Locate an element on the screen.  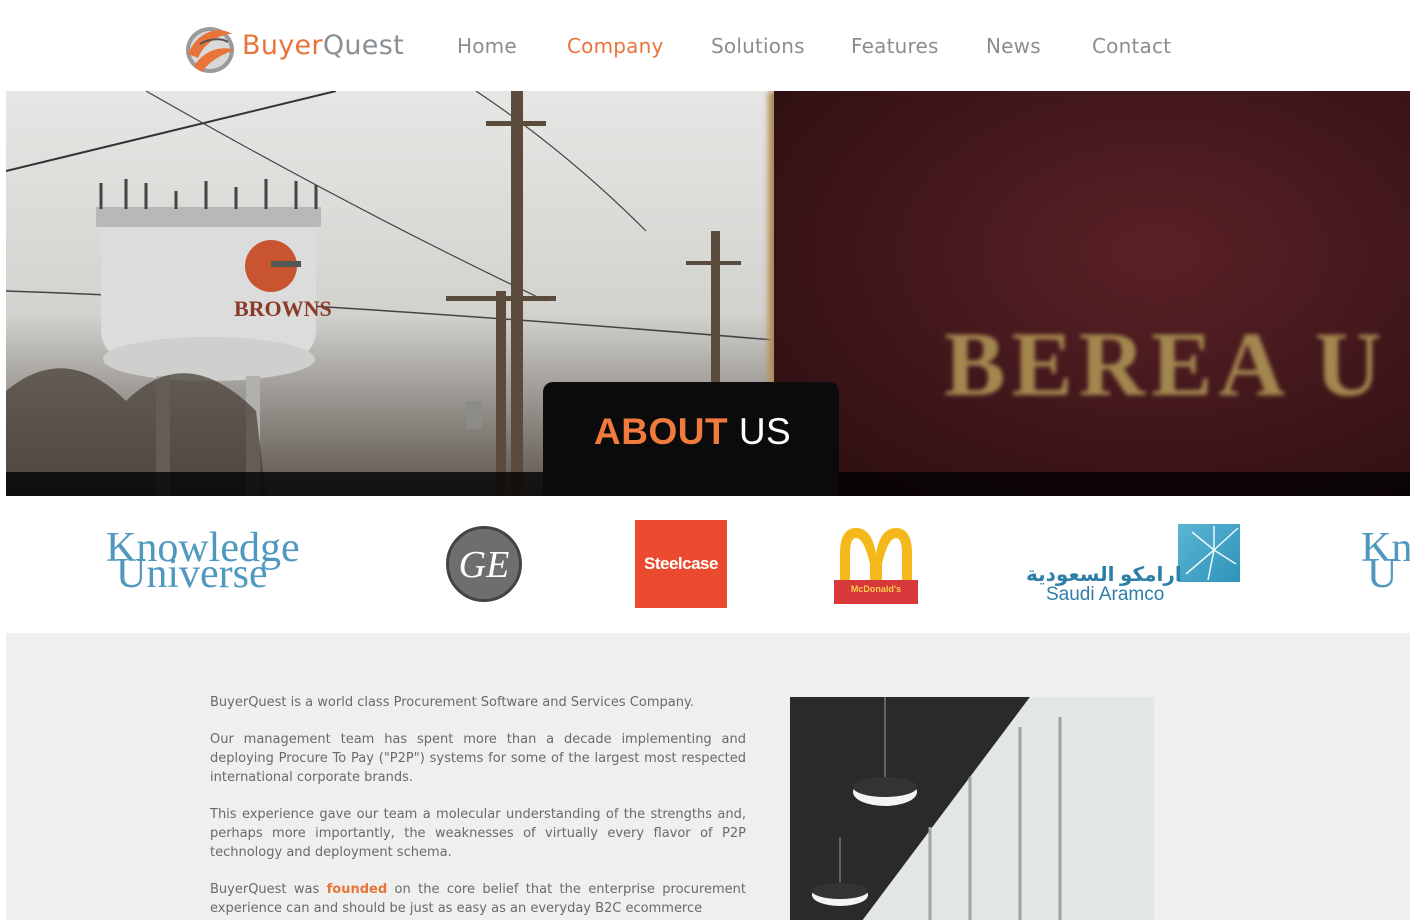
knowledge-universe-logo: Knowledge Universe is located at coordinates (203, 560).